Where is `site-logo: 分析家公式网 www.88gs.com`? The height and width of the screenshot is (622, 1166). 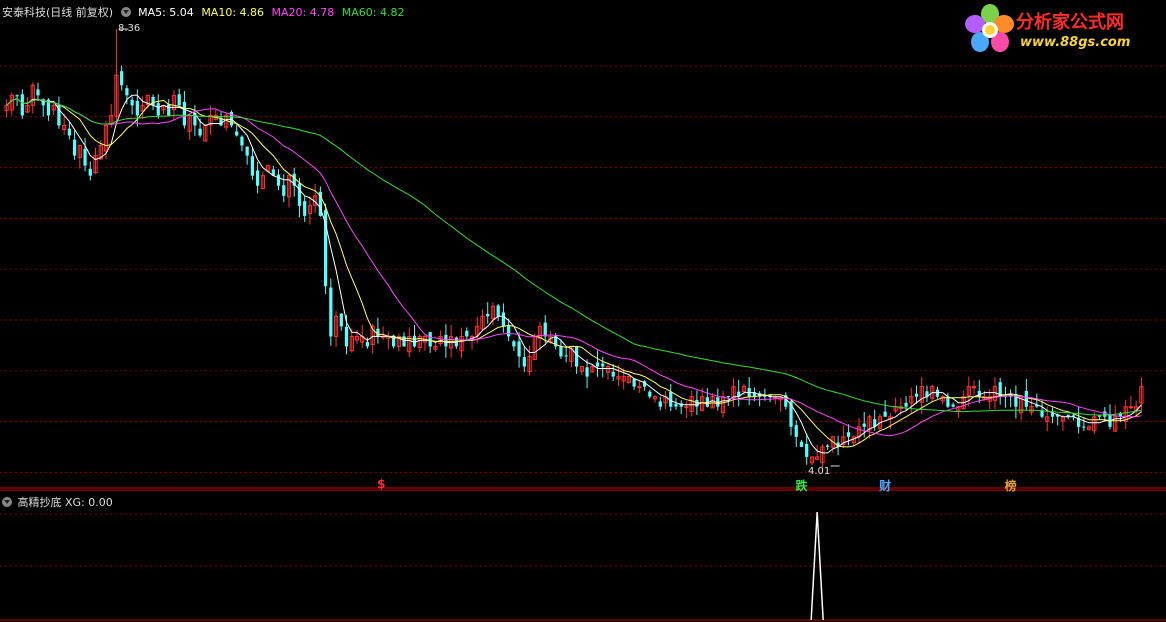
site-logo: 分析家公式网 www.88gs.com is located at coordinates (1061, 29).